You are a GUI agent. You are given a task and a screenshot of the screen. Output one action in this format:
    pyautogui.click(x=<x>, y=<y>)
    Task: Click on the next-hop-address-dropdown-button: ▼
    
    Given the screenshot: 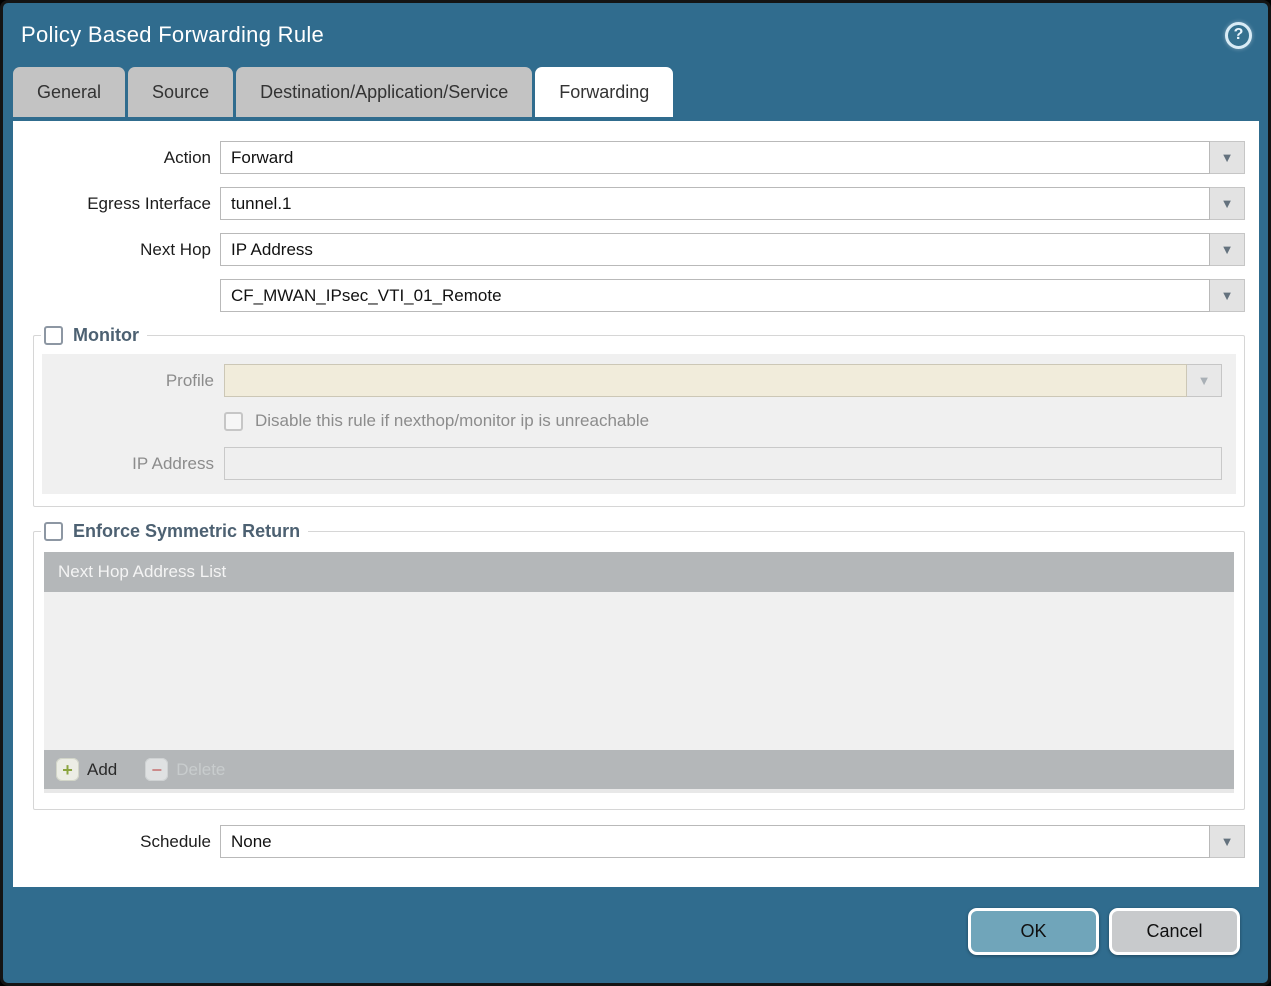 What is the action you would take?
    pyautogui.click(x=1227, y=295)
    